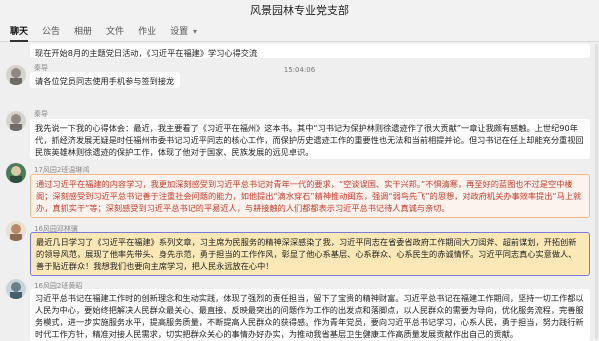 This screenshot has height=341, width=599. What do you see at coordinates (310, 51) in the screenshot?
I see `chat-message-bubble: 现在开始8月的主题党日活动，《习近平在福建》学习心得交流` at bounding box center [310, 51].